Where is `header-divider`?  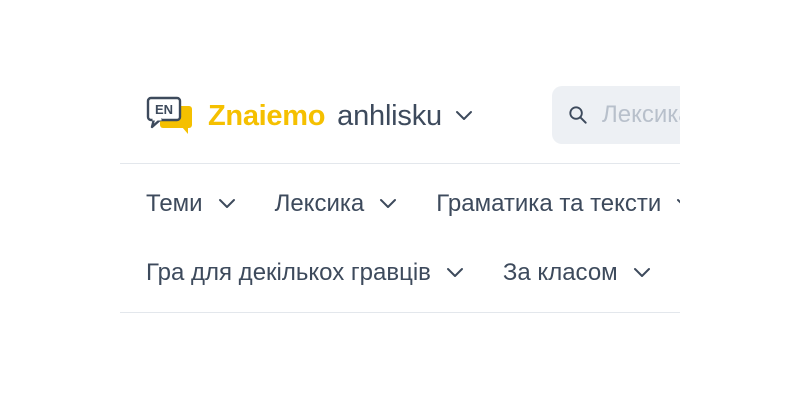 header-divider is located at coordinates (400, 163).